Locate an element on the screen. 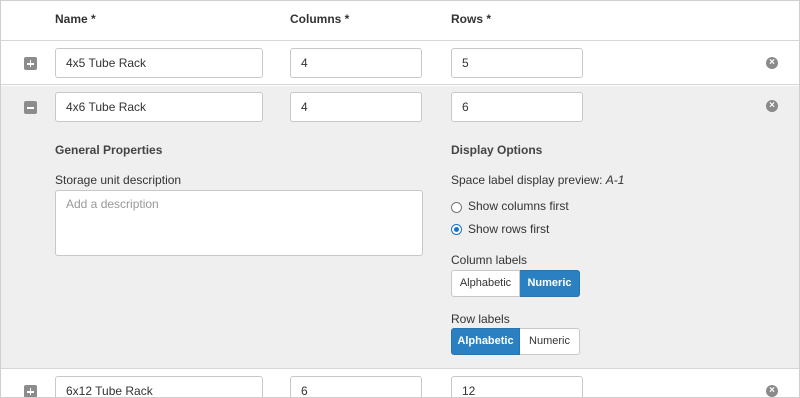  show-columns-first-label: Show columns first is located at coordinates (518, 206).